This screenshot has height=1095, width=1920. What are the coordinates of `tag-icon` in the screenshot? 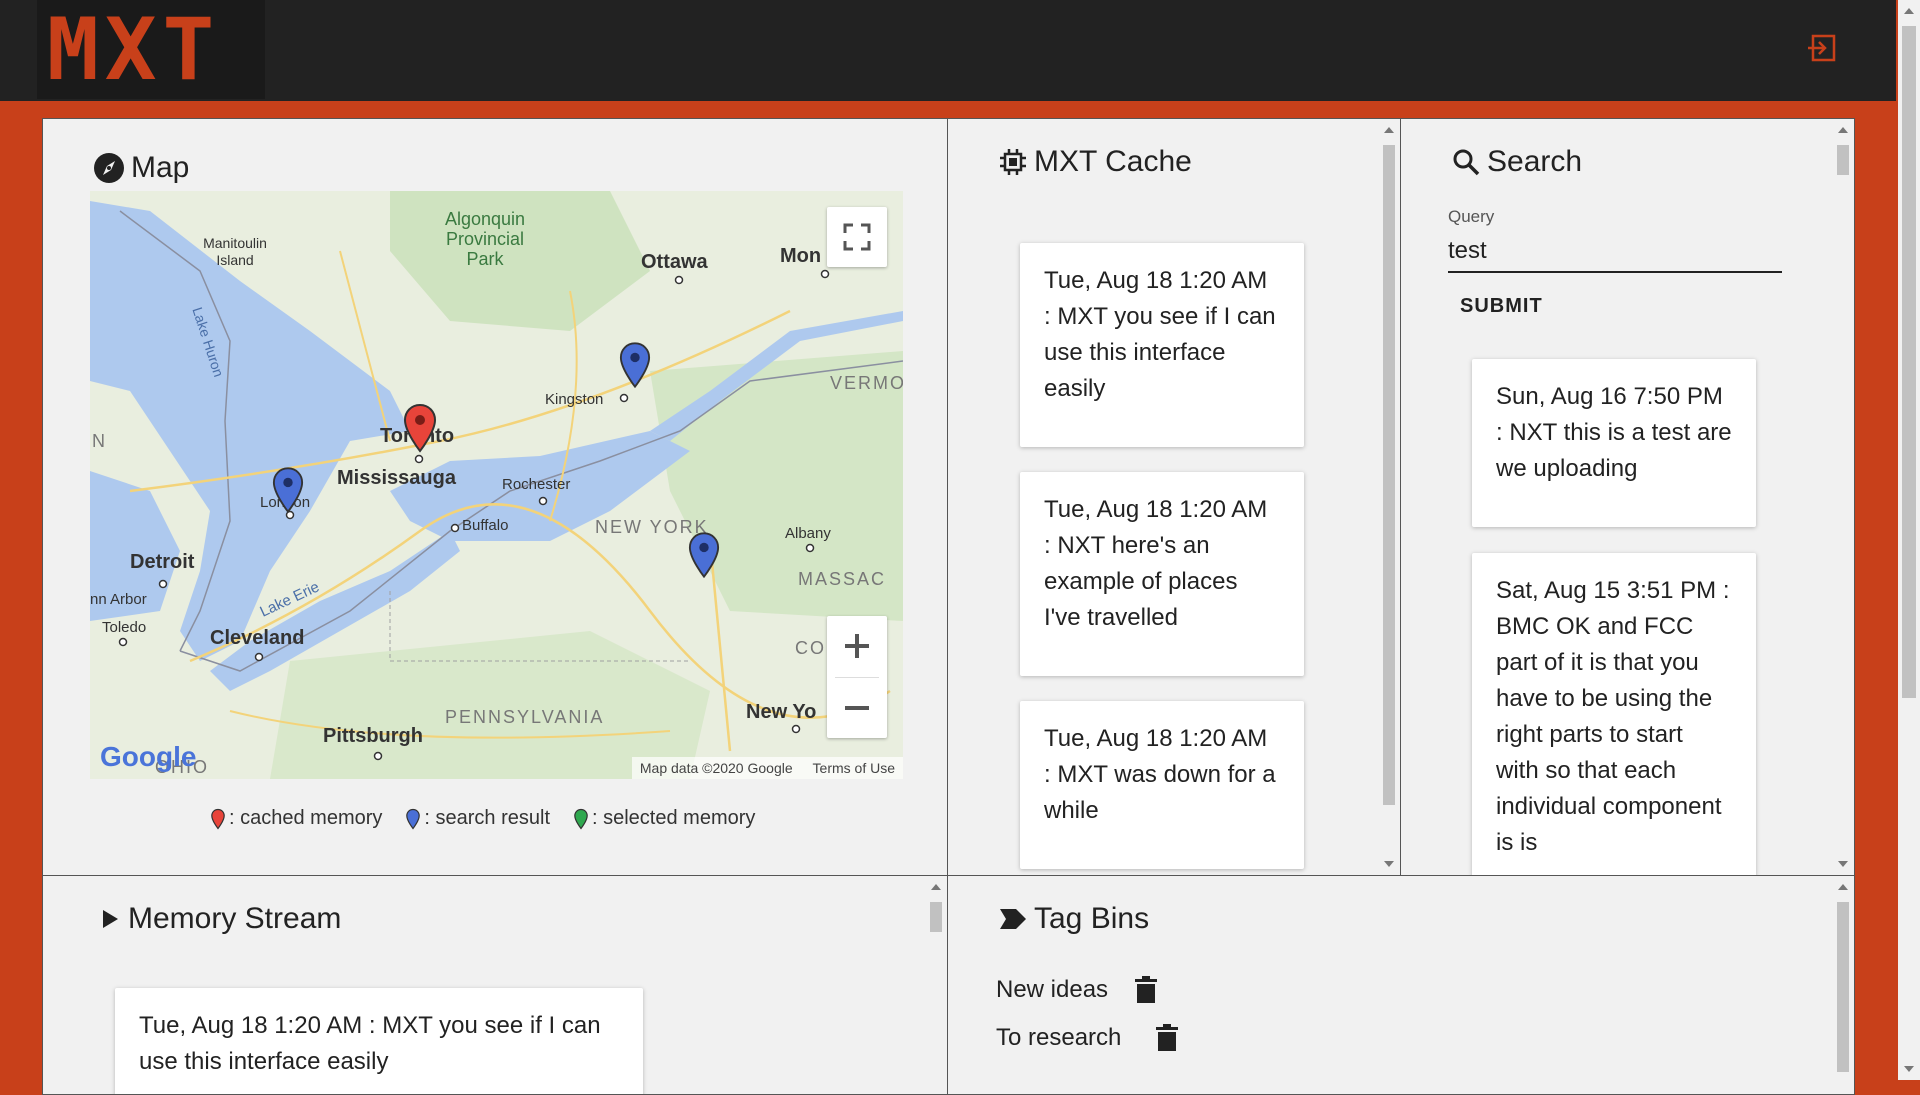 It's located at (1013, 919).